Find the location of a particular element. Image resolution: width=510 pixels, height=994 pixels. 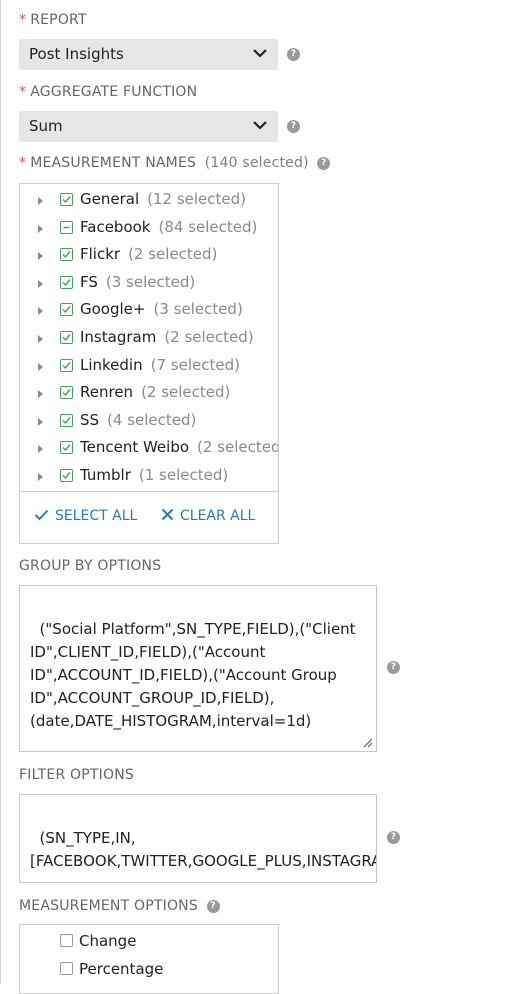

tree-item: Facebook (84 selected) is located at coordinates (149, 229).